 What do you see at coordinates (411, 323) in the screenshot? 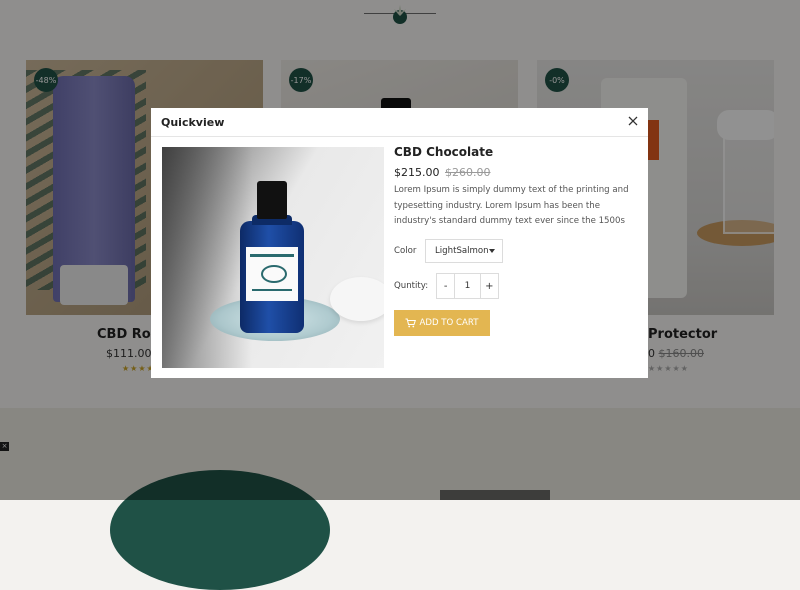
I see `cart-icon` at bounding box center [411, 323].